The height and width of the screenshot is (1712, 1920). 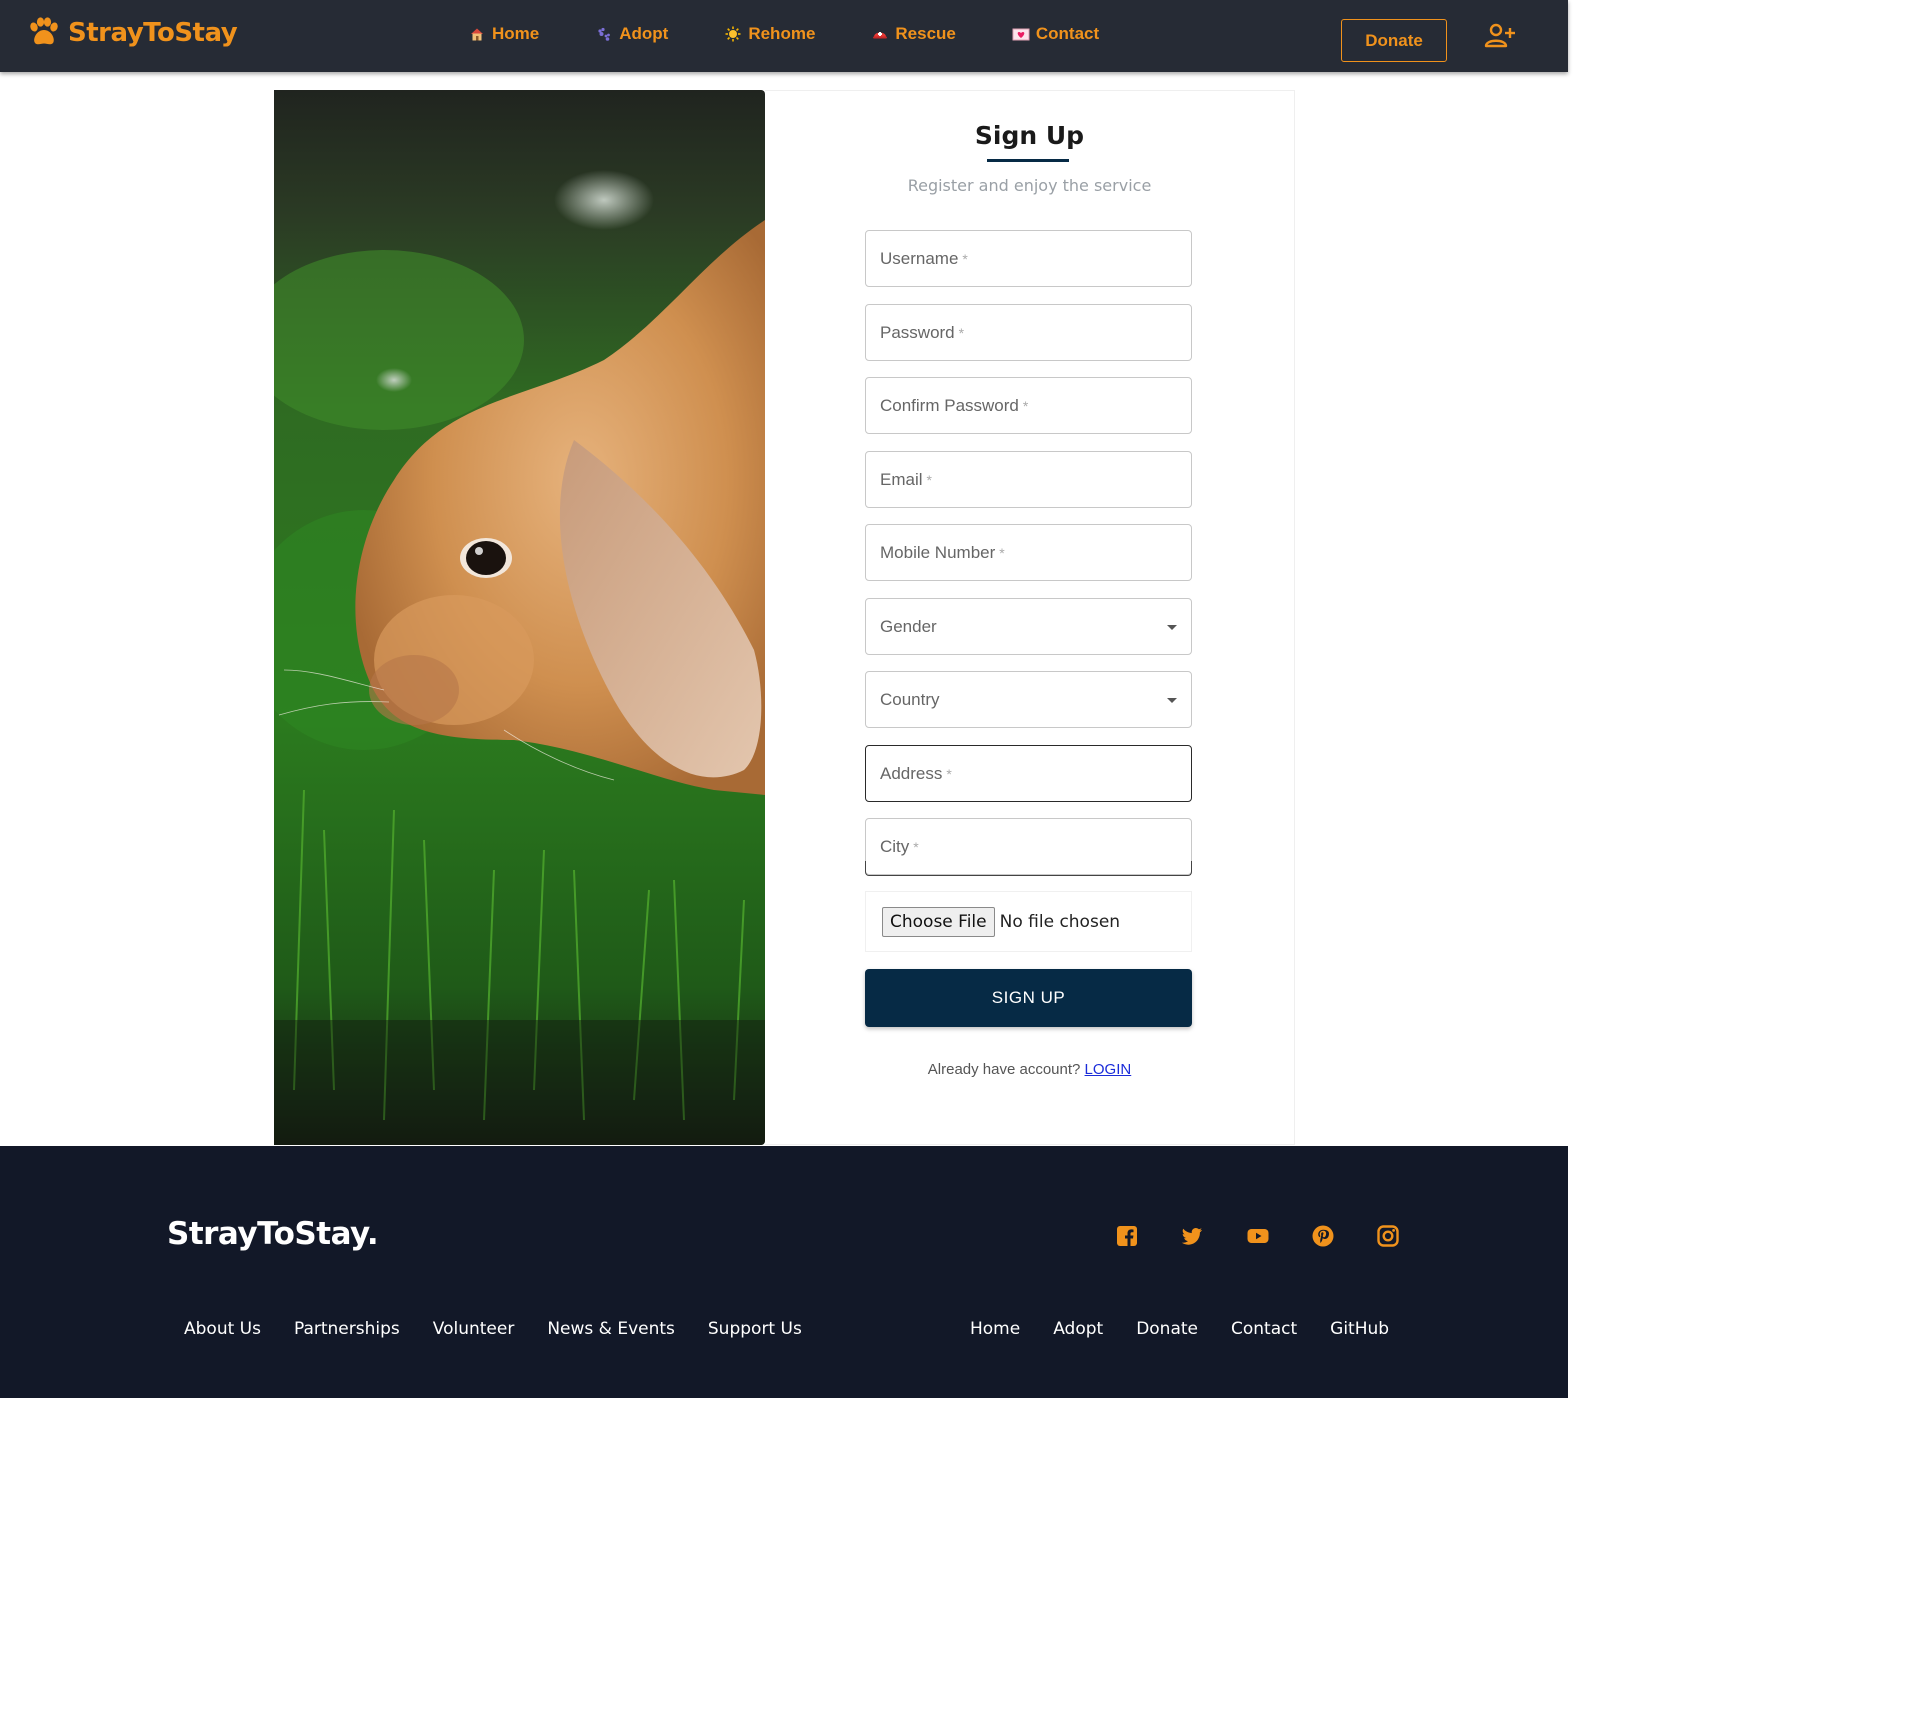 What do you see at coordinates (1108, 1069) in the screenshot?
I see `login-link: LOGIN` at bounding box center [1108, 1069].